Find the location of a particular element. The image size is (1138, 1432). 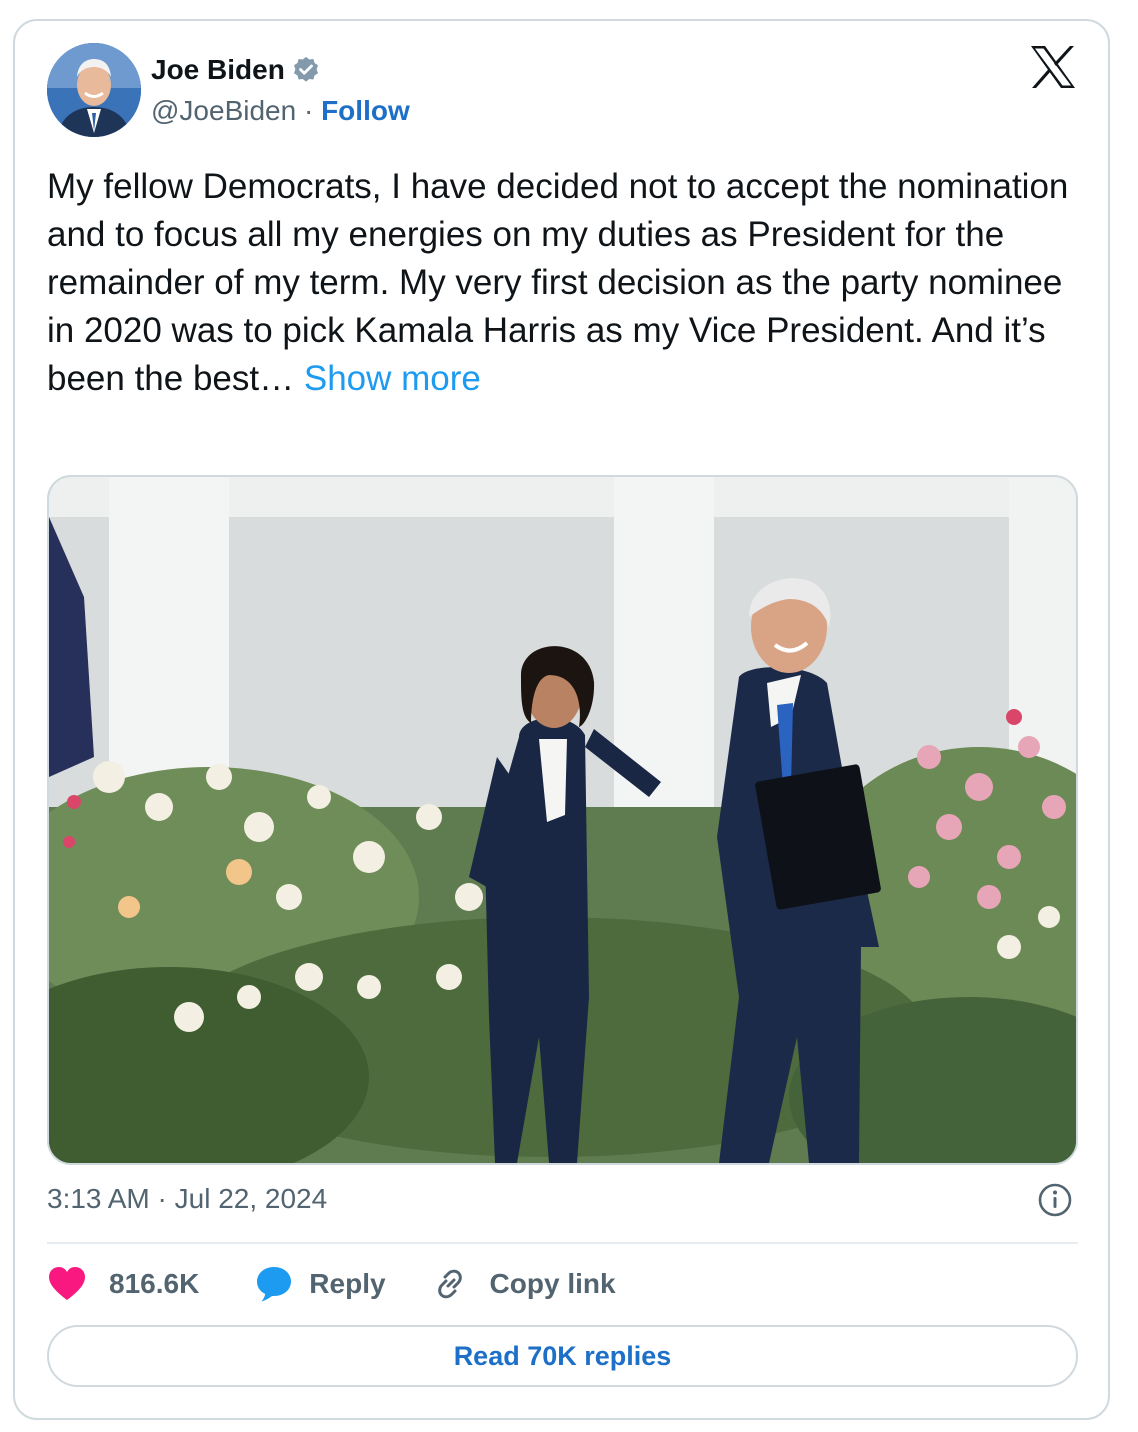

tweet-time: 3:13 AM is located at coordinates (98, 1198).